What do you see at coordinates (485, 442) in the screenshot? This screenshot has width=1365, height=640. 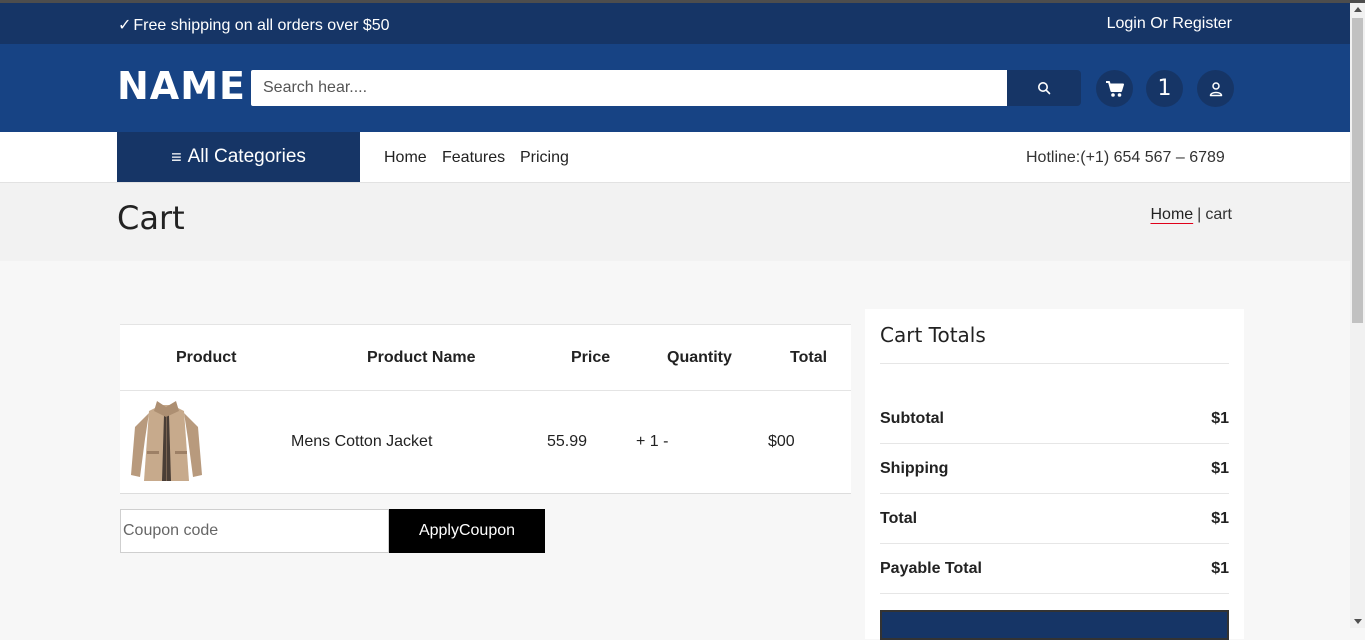 I see `table-row: Mens Cotton Jacket 55.99 + 1 - $00` at bounding box center [485, 442].